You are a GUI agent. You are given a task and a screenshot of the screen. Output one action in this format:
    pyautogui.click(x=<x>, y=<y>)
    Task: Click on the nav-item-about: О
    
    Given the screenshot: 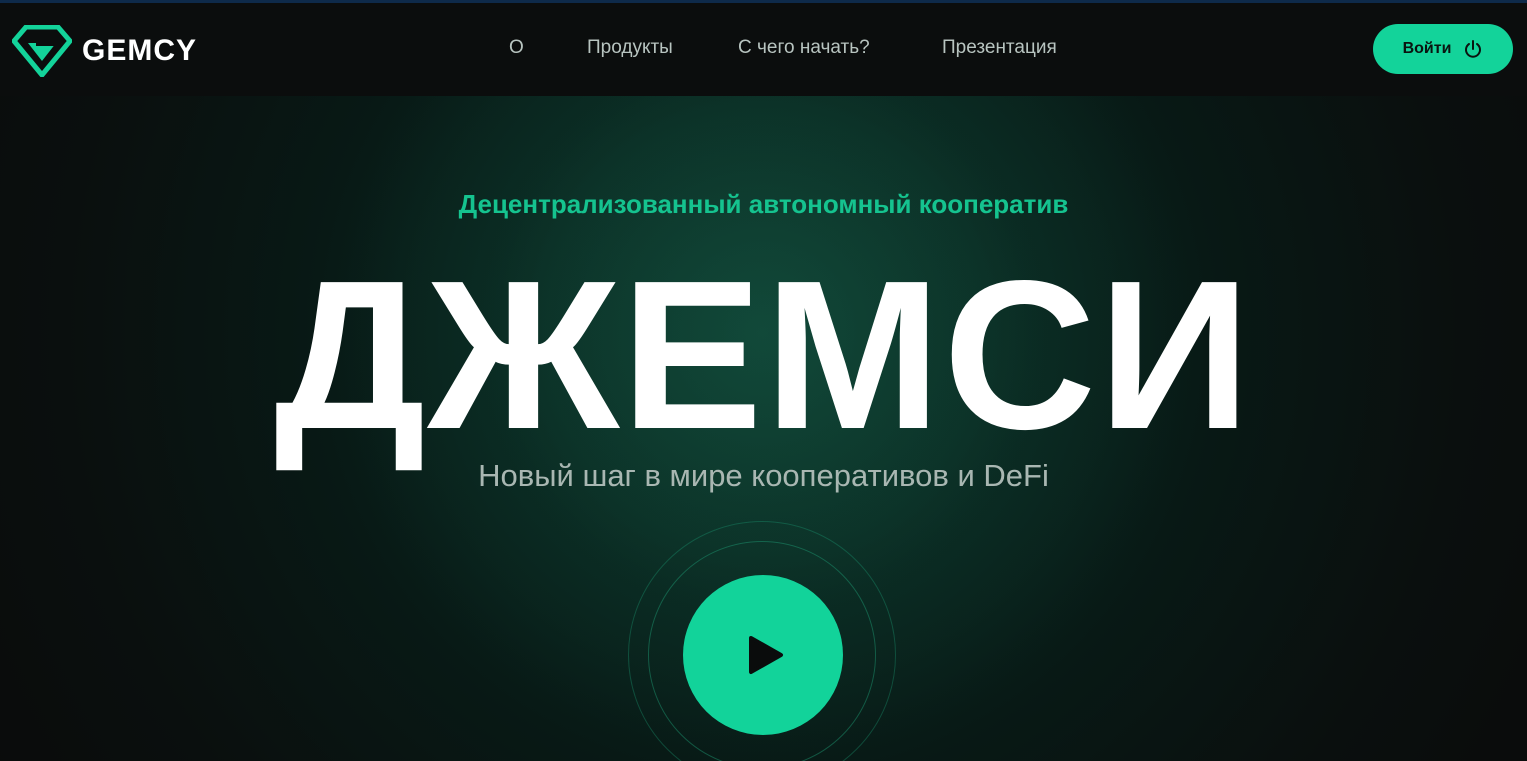 What is the action you would take?
    pyautogui.click(x=516, y=48)
    